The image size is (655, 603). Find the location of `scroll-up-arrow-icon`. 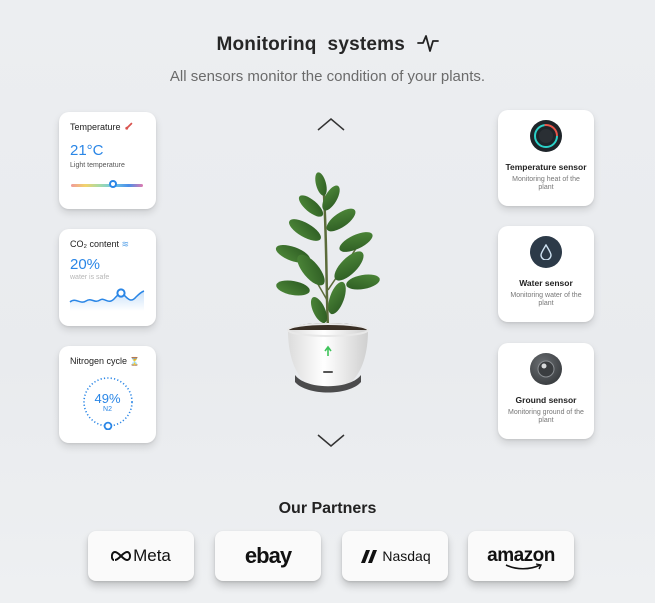

scroll-up-arrow-icon is located at coordinates (331, 125).